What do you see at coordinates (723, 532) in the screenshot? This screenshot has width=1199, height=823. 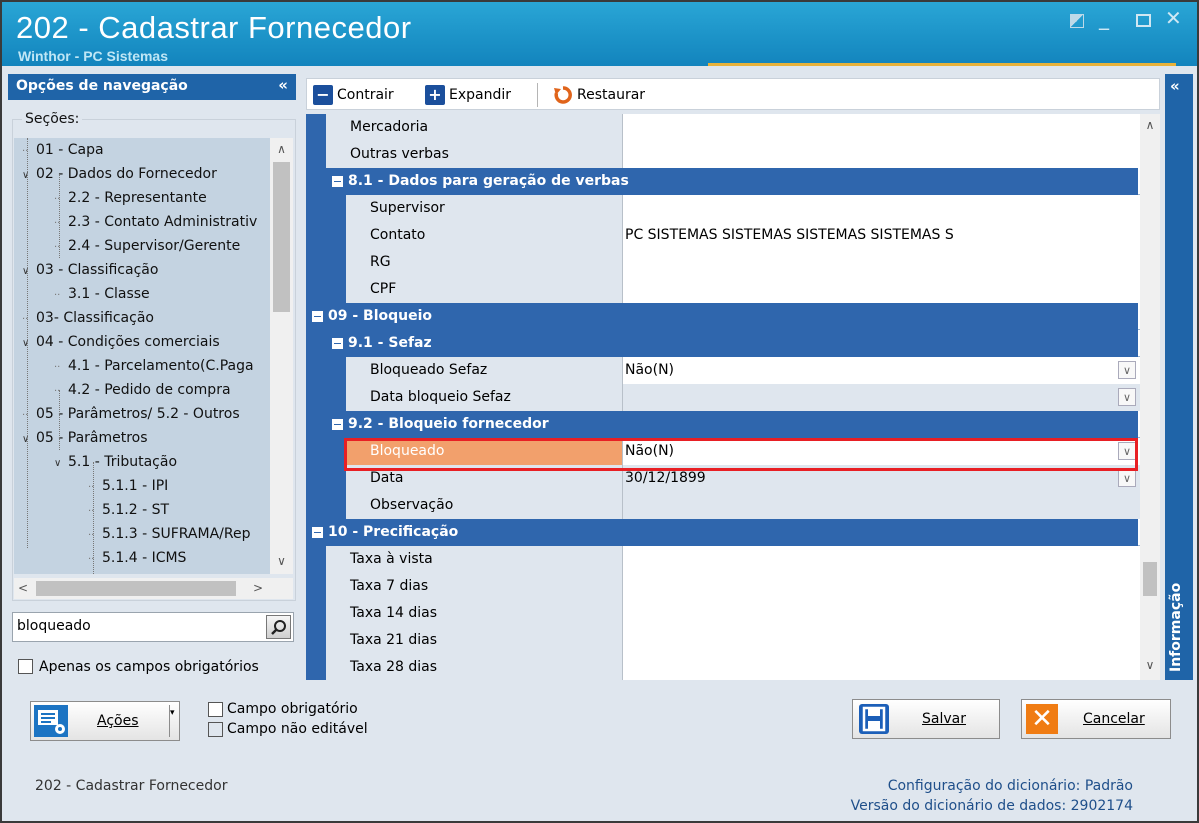 I see `section-header-row: 10 - Precificação` at bounding box center [723, 532].